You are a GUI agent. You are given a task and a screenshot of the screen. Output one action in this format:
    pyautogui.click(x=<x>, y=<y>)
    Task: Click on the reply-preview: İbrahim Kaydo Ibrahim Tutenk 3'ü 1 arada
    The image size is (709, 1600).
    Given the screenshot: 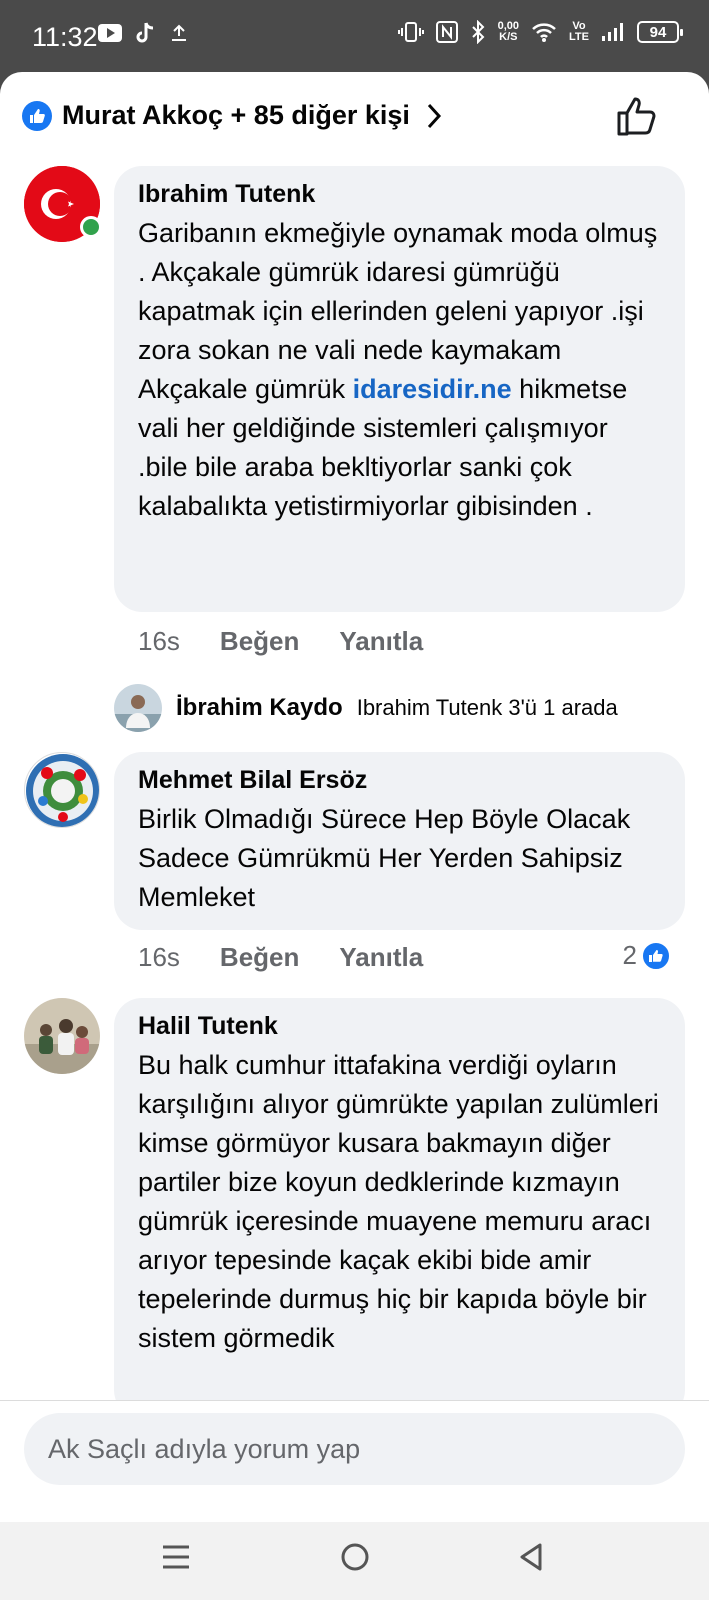 What is the action you would take?
    pyautogui.click(x=366, y=708)
    